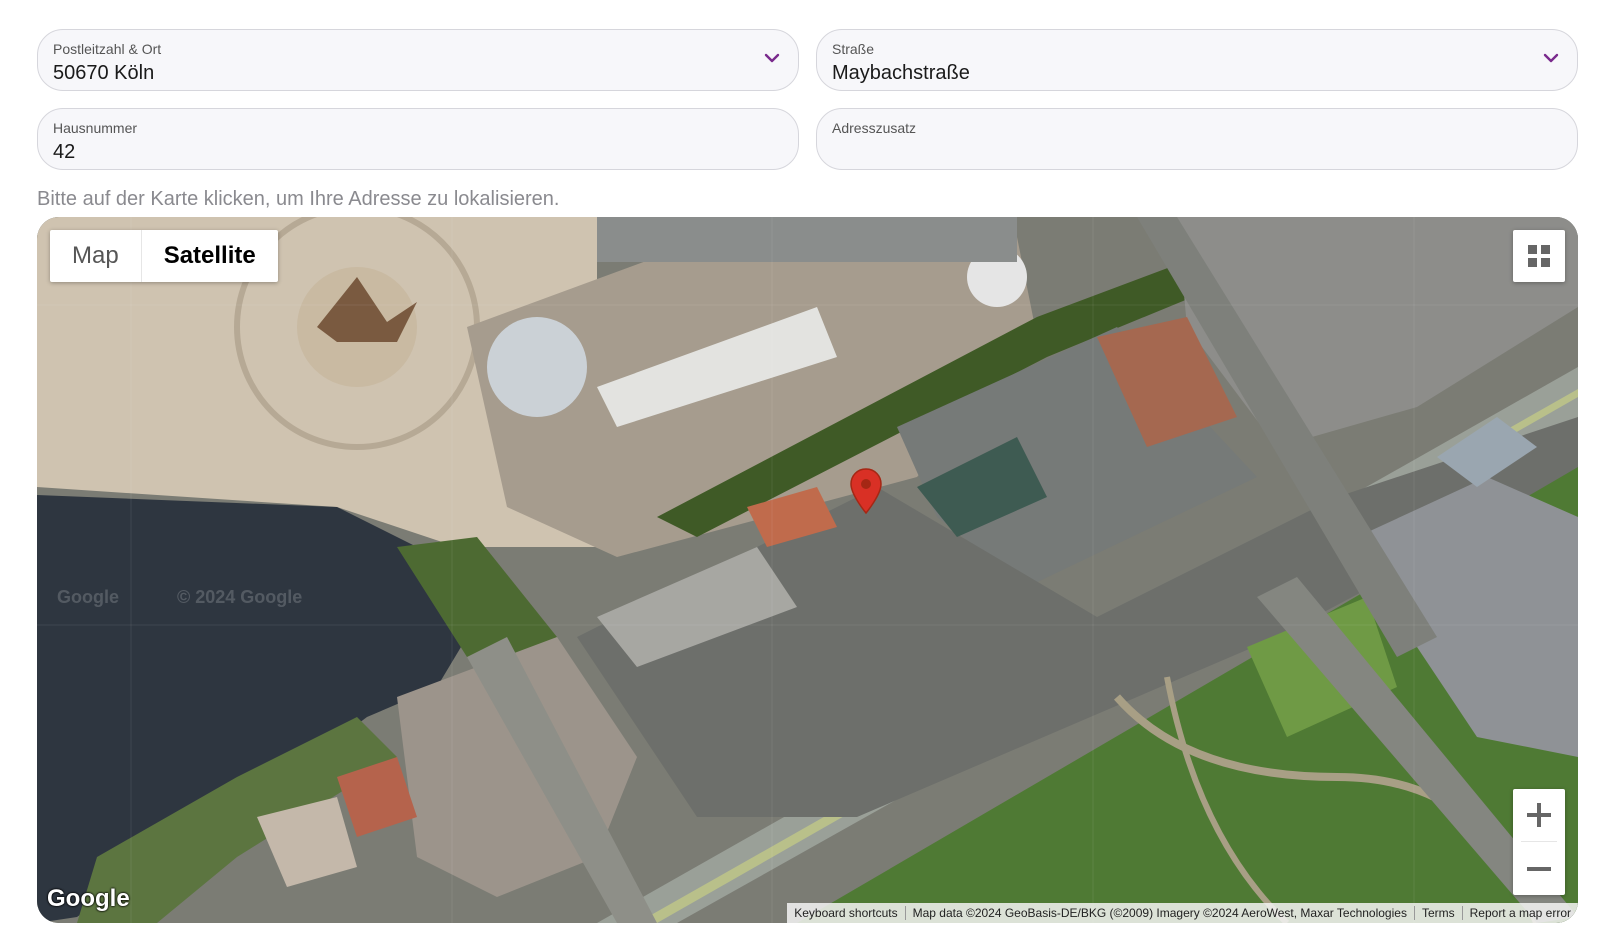 The height and width of the screenshot is (940, 1600). I want to click on postal-city-select: Postleitzahl & Ort 50670 Köln, so click(418, 60).